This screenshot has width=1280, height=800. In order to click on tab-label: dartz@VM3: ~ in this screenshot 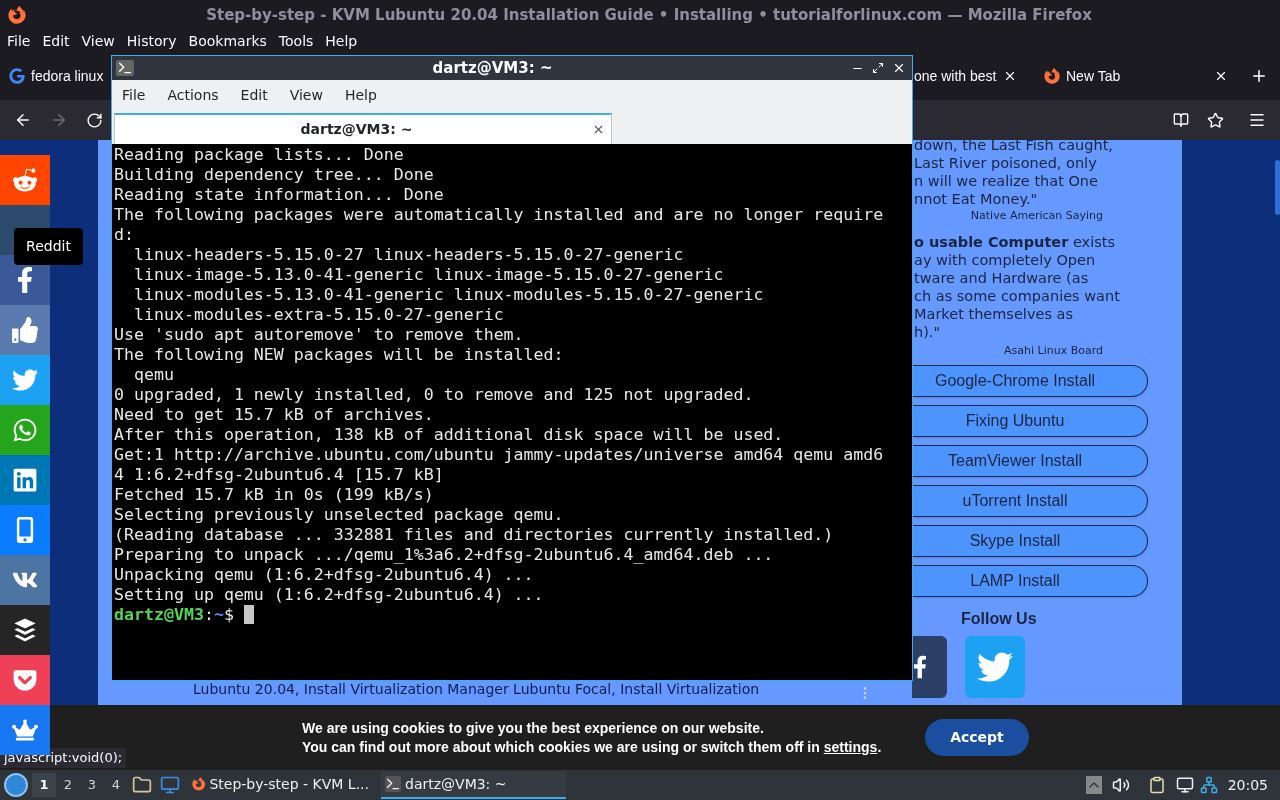, I will do `click(356, 129)`.